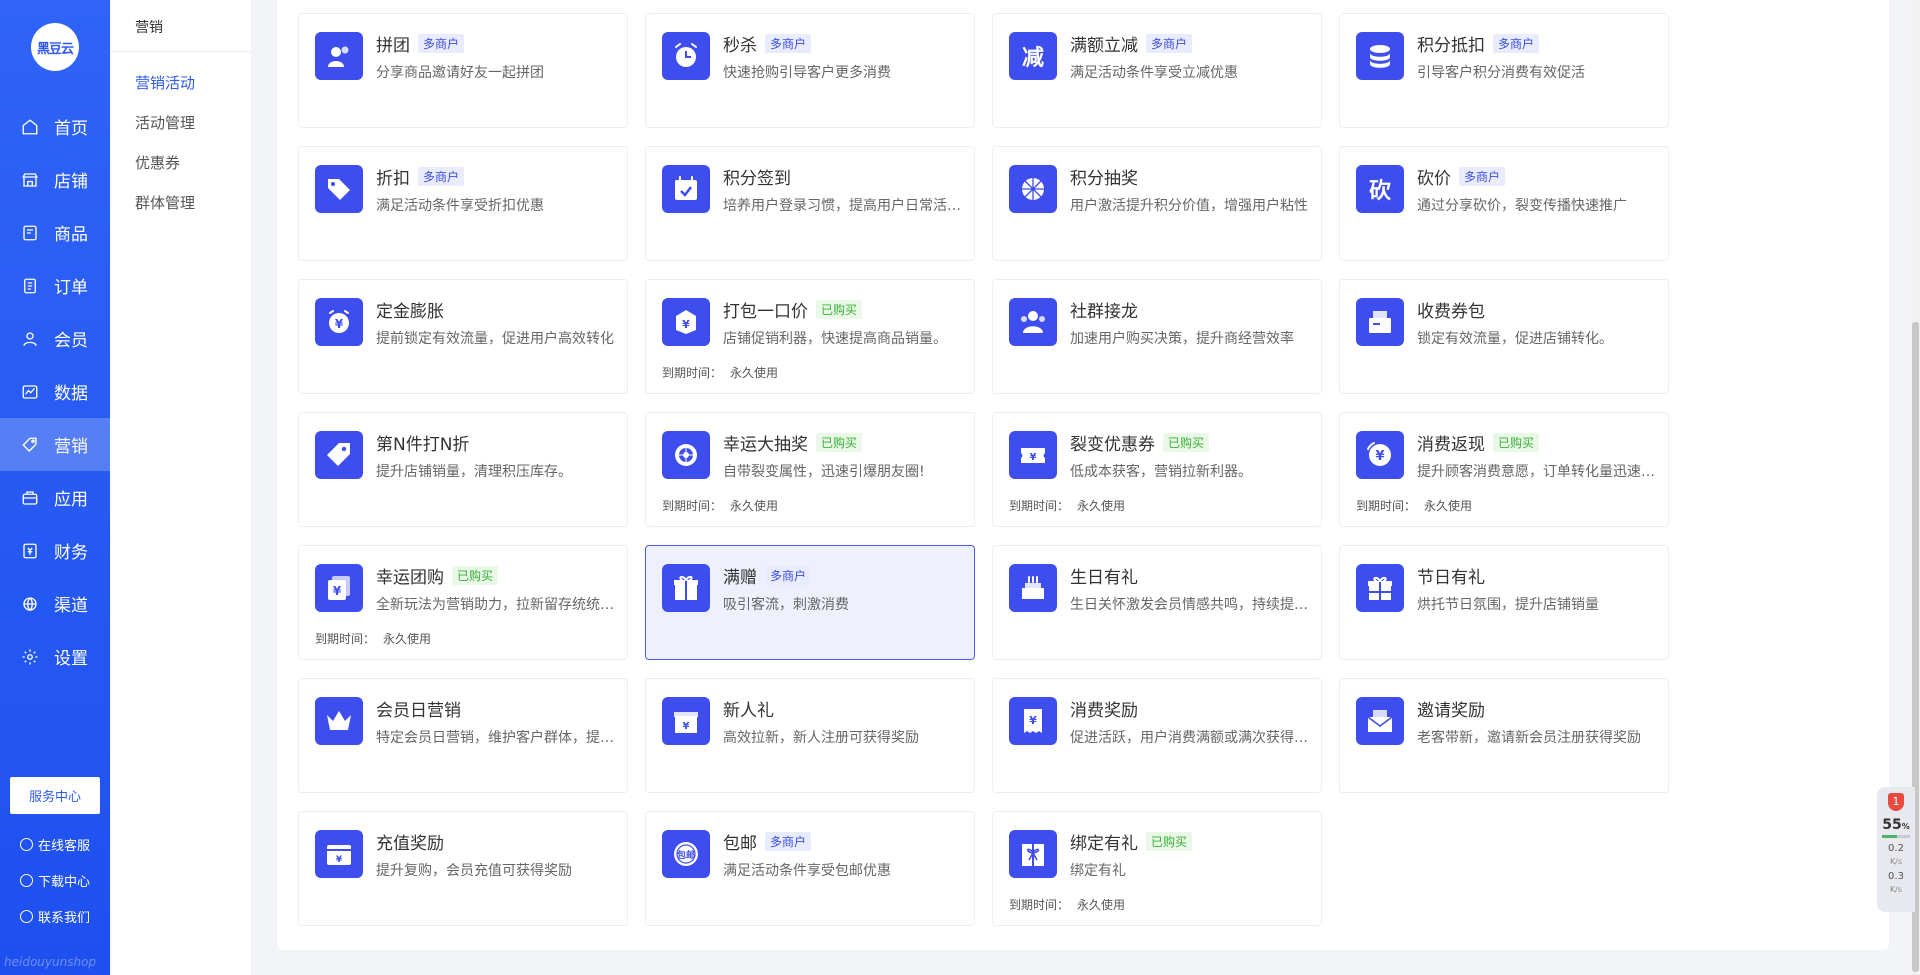  What do you see at coordinates (339, 854) in the screenshot?
I see `wallet-yen-icon: ¥` at bounding box center [339, 854].